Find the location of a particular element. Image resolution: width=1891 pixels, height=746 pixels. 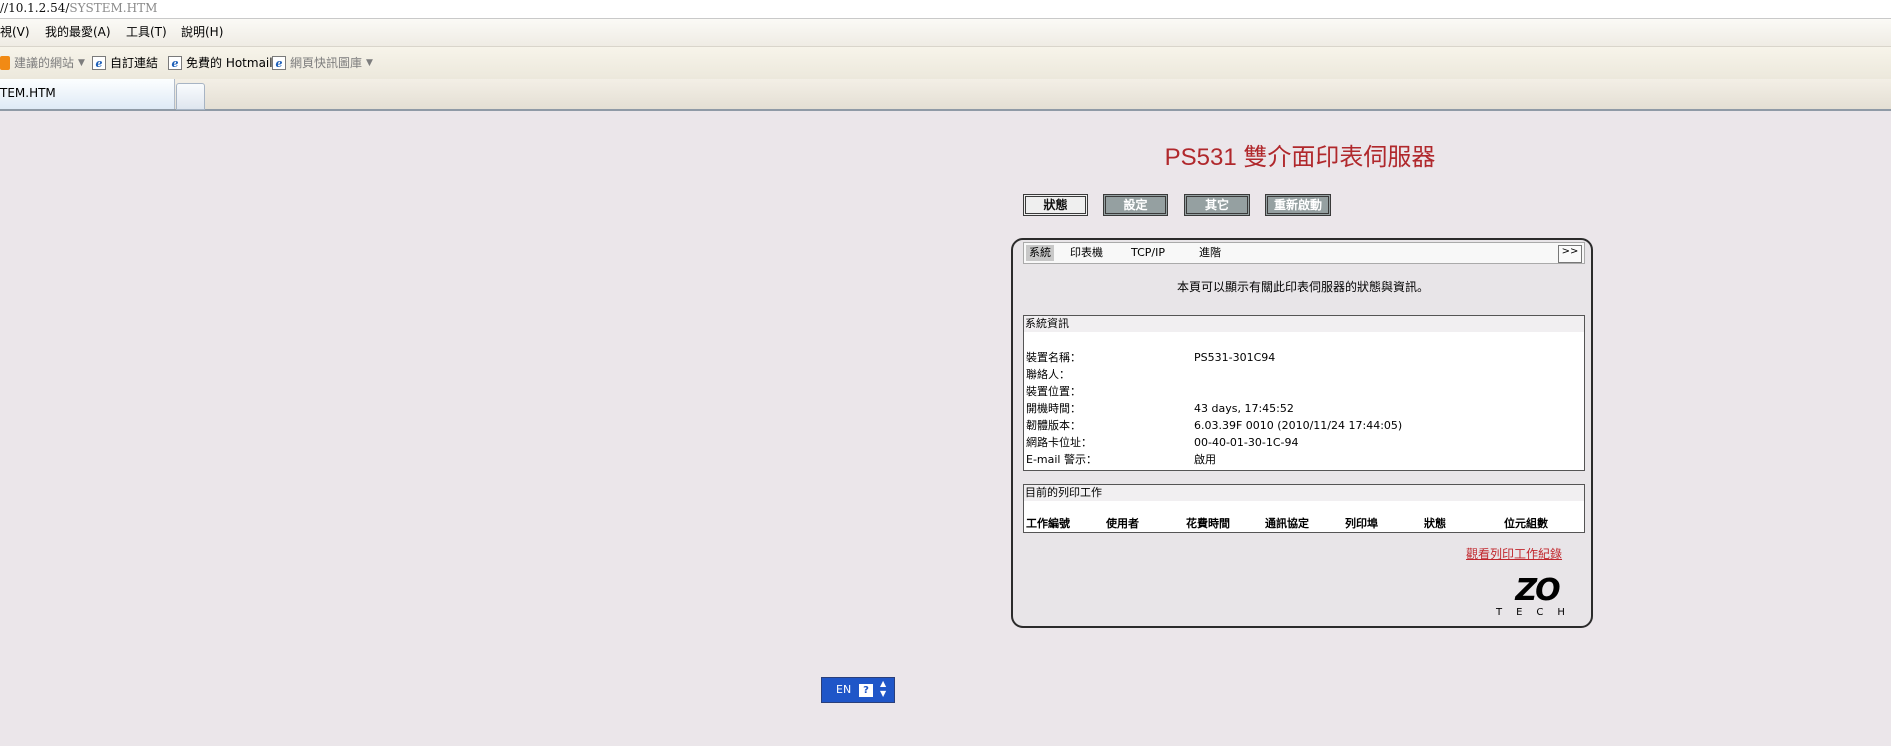

info-label: E-mail 警示： is located at coordinates (1061, 459).